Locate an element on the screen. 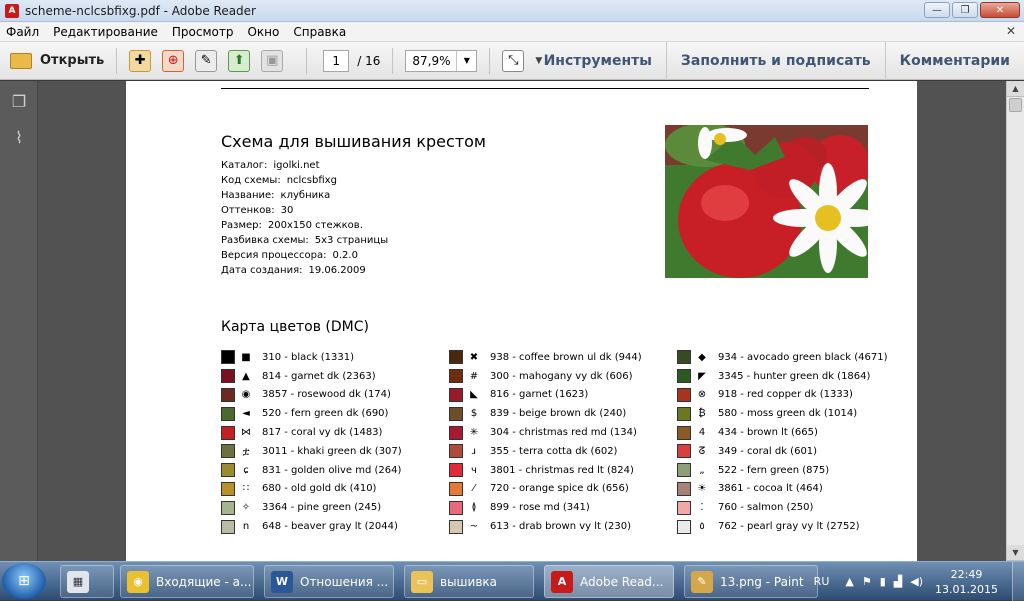 The width and height of the screenshot is (1024, 601). close-document-icon: ✕ is located at coordinates (1011, 31).